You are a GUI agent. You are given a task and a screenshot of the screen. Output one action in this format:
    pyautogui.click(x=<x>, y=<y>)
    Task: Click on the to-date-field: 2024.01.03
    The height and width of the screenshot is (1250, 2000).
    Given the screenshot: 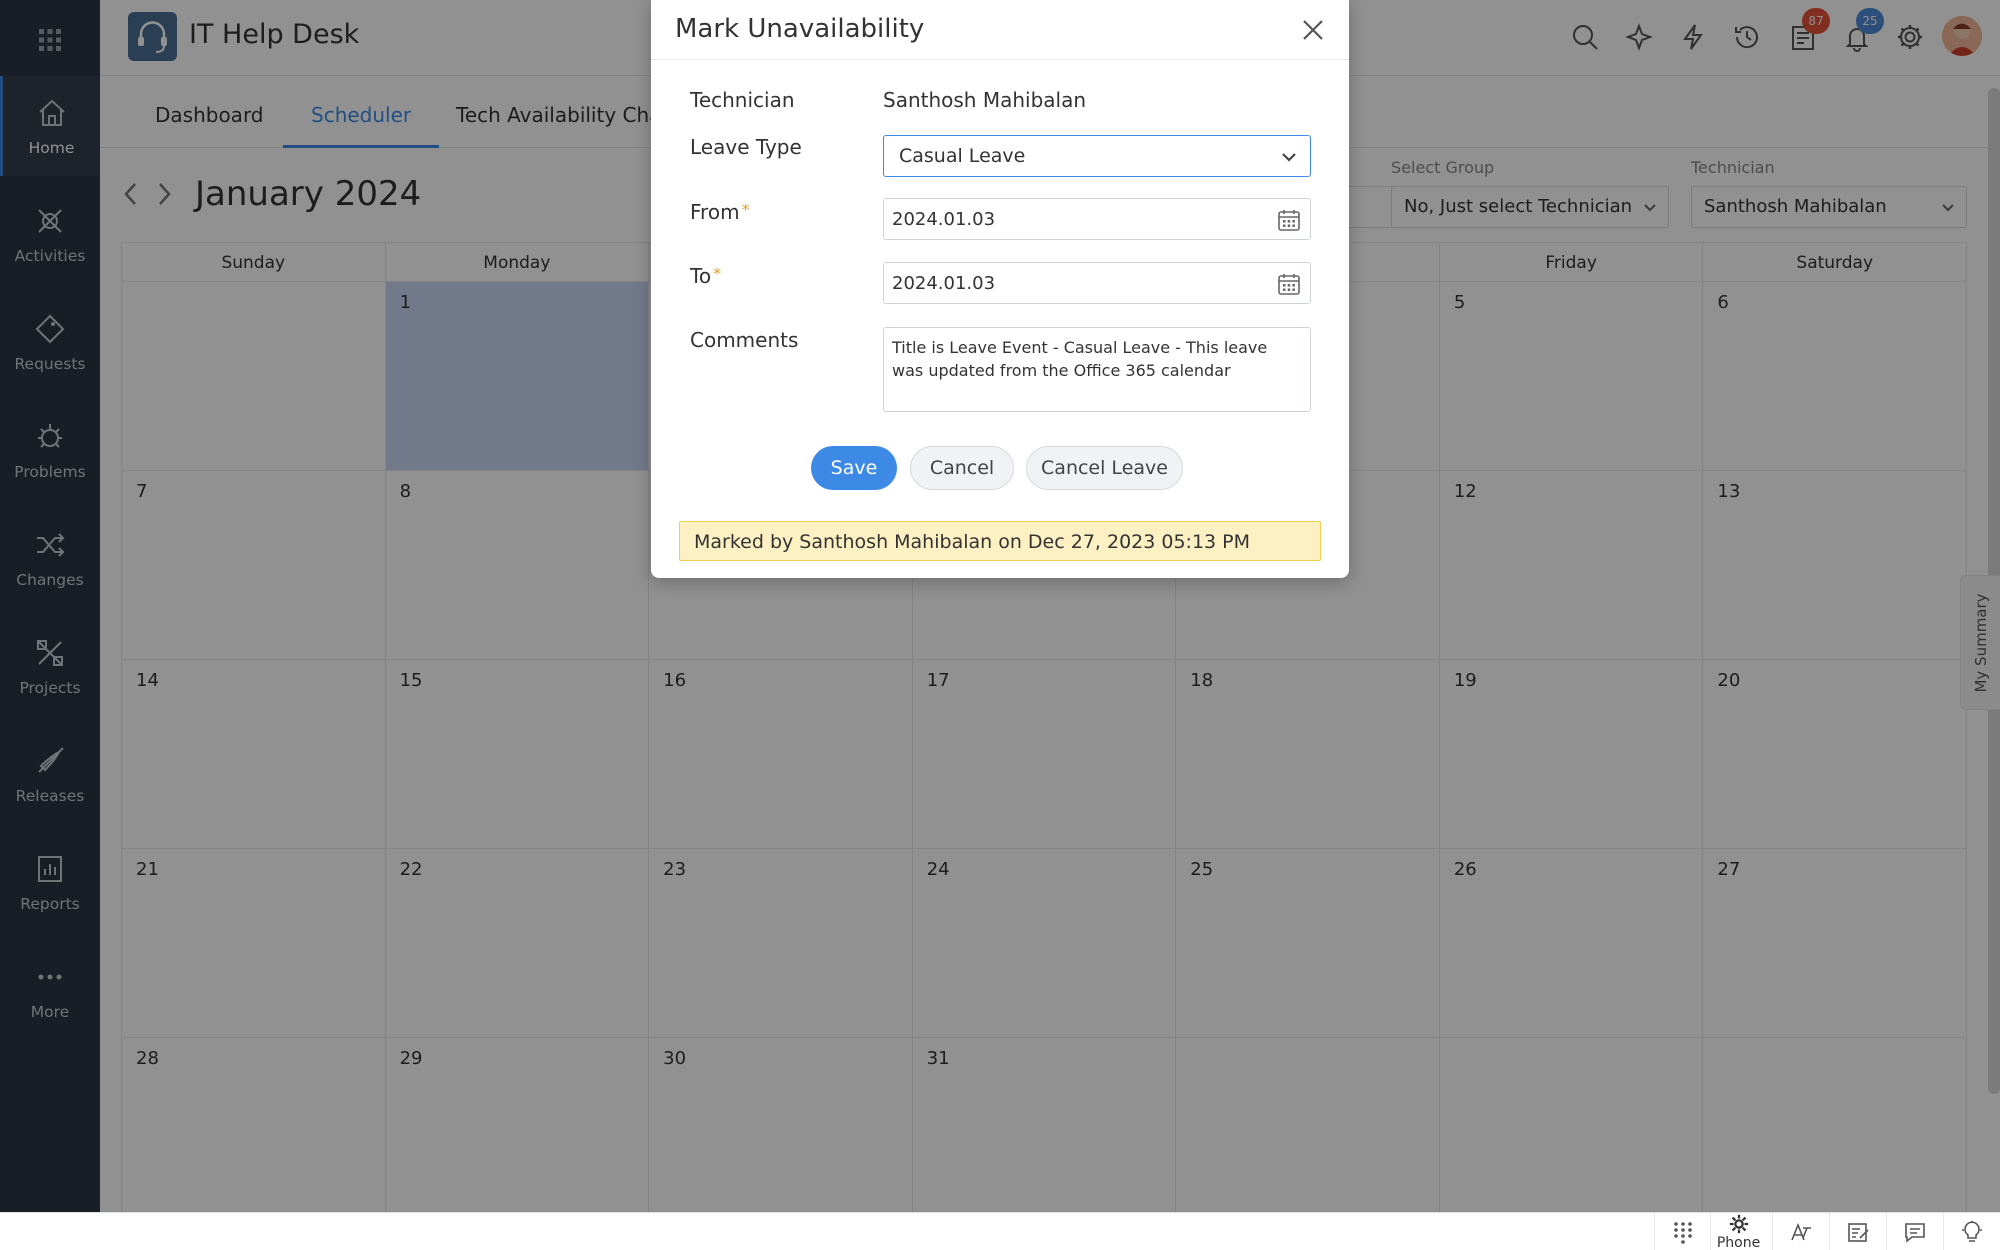 What is the action you would take?
    pyautogui.click(x=1097, y=283)
    